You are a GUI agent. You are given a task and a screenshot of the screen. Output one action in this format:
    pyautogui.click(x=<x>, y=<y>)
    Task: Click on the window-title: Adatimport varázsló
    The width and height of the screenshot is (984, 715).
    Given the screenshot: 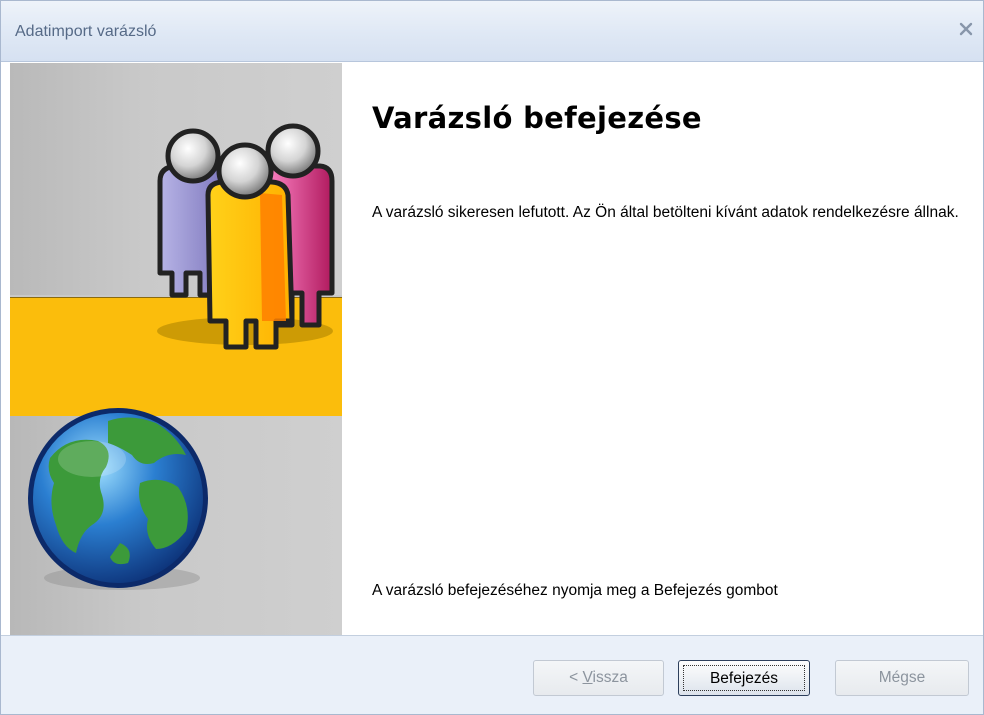 What is the action you would take?
    pyautogui.click(x=86, y=31)
    